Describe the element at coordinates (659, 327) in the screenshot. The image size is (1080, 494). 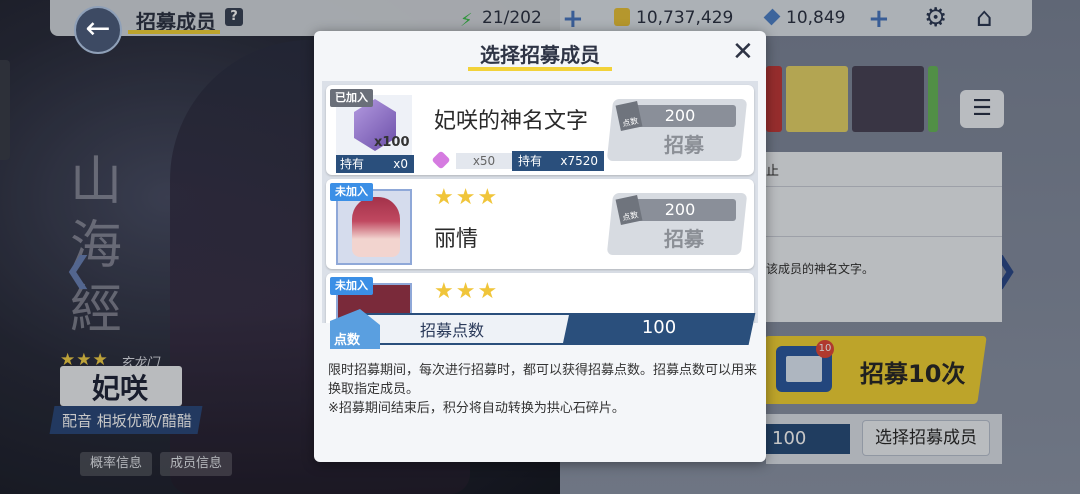
I see `points-value: 100` at that location.